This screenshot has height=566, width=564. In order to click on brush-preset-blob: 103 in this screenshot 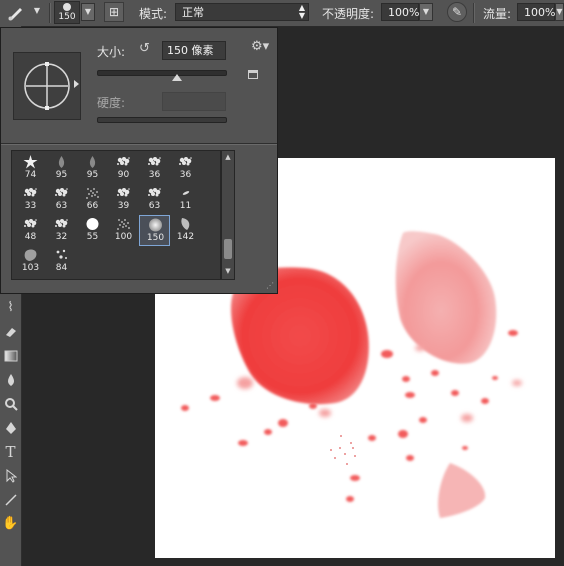, I will do `click(30, 261)`.